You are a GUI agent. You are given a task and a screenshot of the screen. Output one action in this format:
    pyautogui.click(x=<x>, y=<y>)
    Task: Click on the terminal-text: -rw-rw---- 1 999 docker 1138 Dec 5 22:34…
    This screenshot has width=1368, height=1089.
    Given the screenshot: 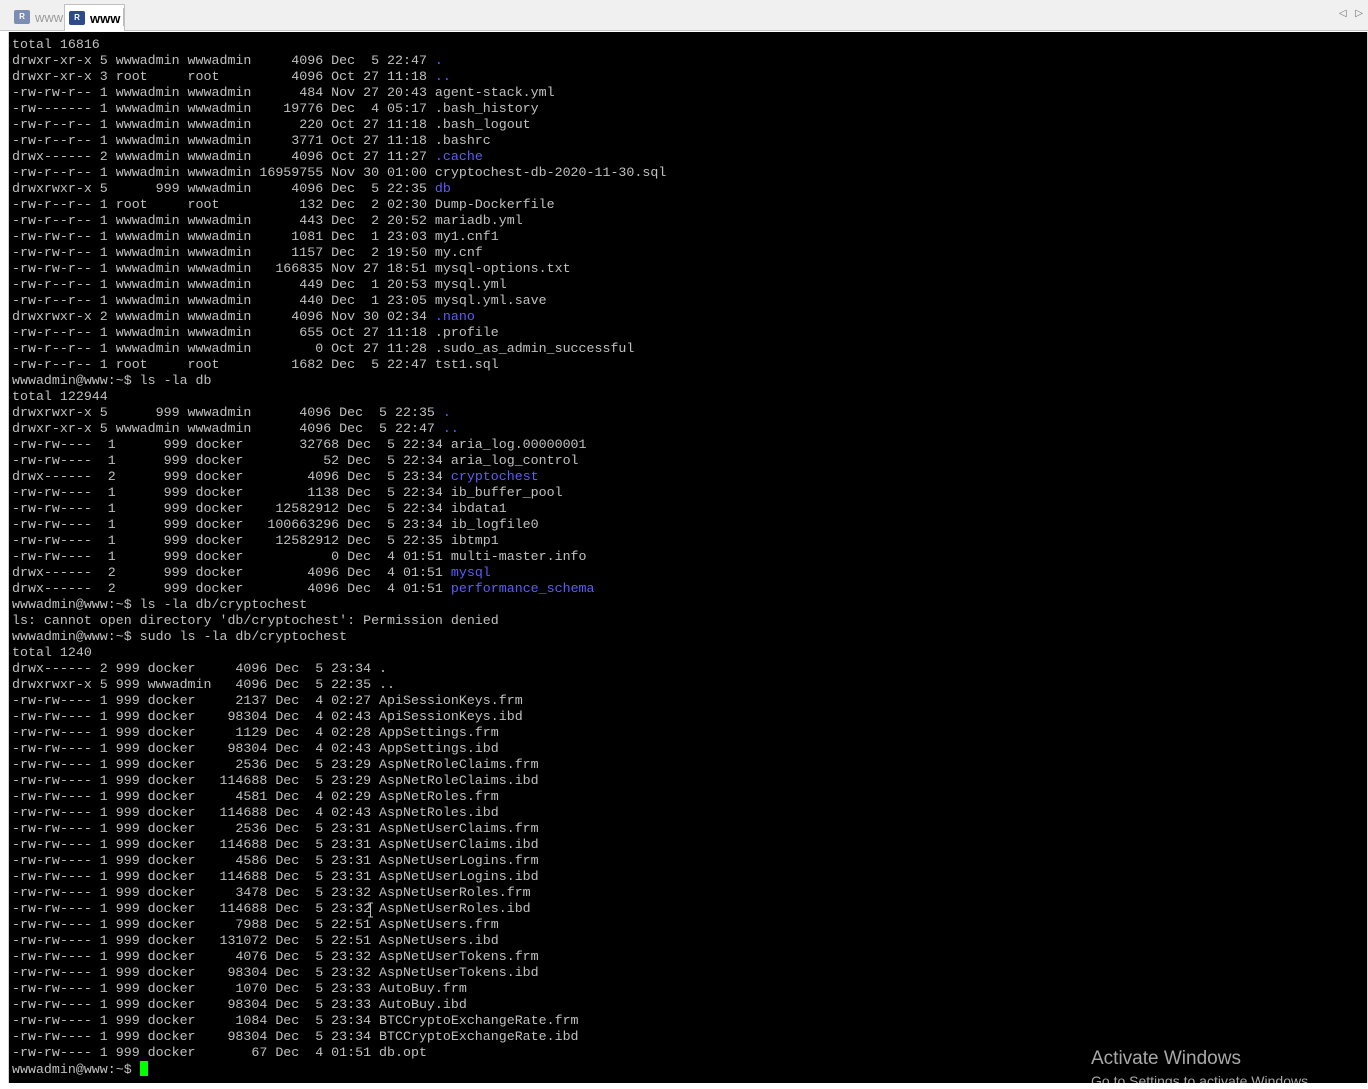 What is the action you would take?
    pyautogui.click(x=287, y=492)
    